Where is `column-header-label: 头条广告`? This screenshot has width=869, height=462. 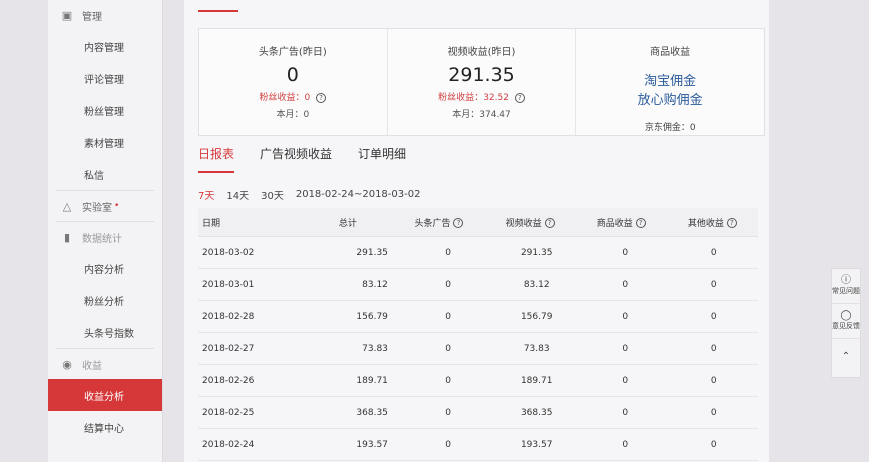 column-header-label: 头条广告 is located at coordinates (432, 223).